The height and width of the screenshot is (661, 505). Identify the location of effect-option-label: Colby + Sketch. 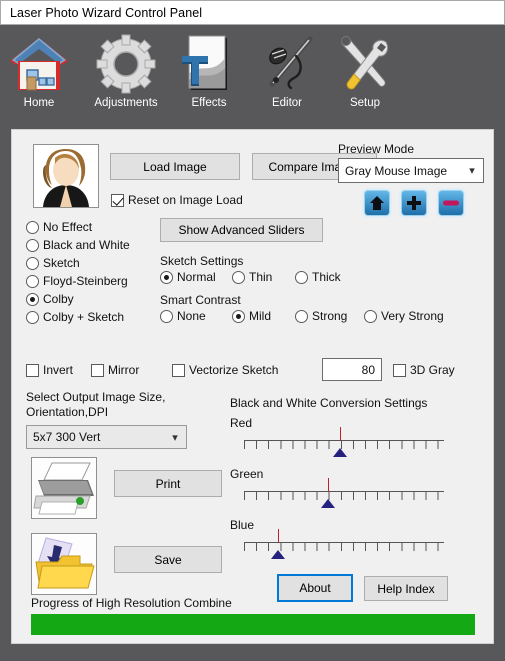
(84, 317).